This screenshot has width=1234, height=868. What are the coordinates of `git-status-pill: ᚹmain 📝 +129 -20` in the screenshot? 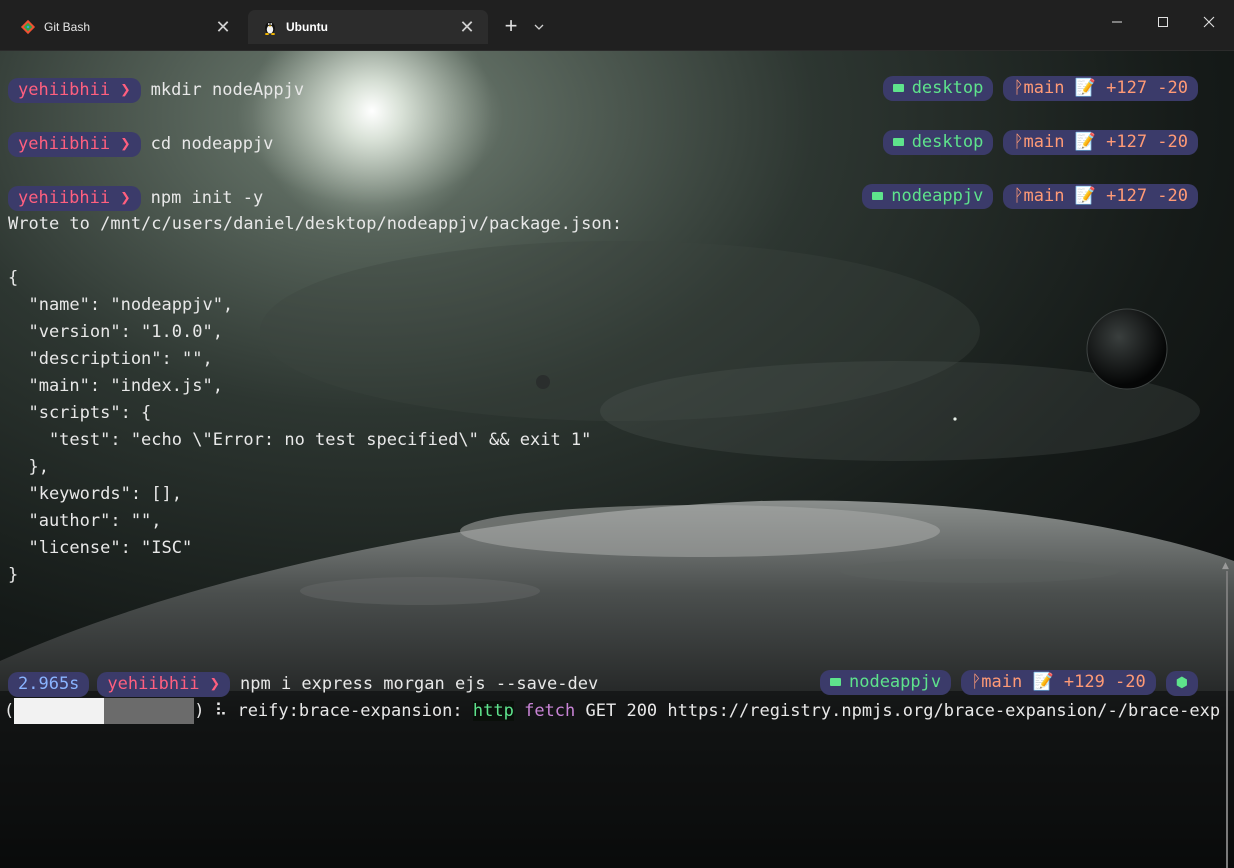 It's located at (1058, 682).